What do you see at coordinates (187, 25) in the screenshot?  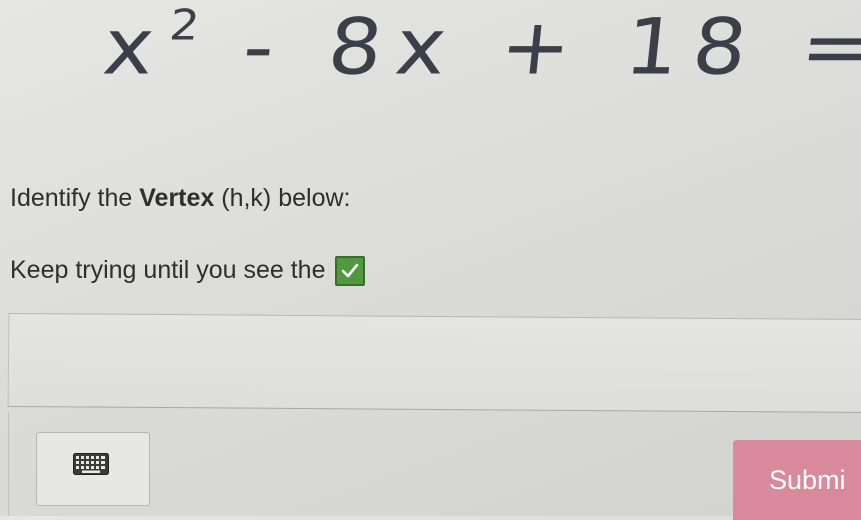 I see `equation-exponent: 2` at bounding box center [187, 25].